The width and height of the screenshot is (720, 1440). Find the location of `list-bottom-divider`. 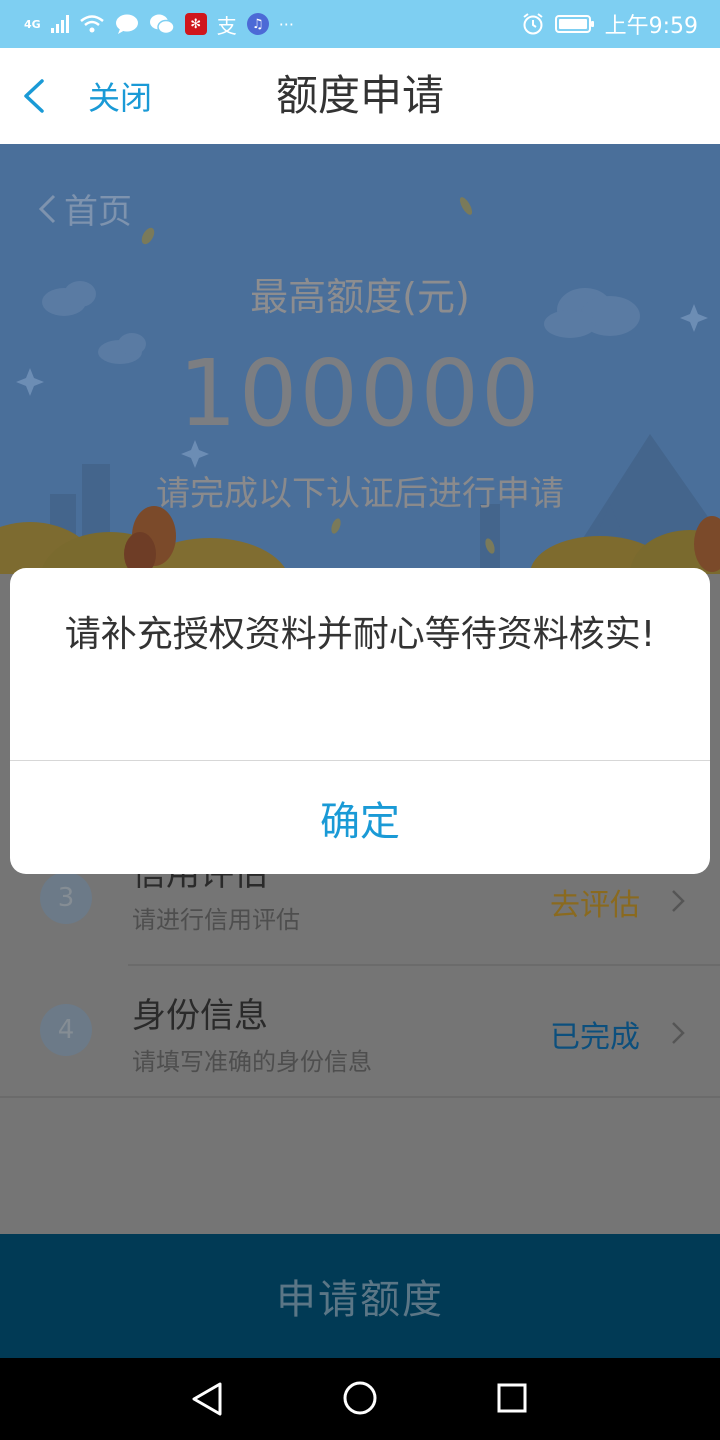

list-bottom-divider is located at coordinates (360, 1097).